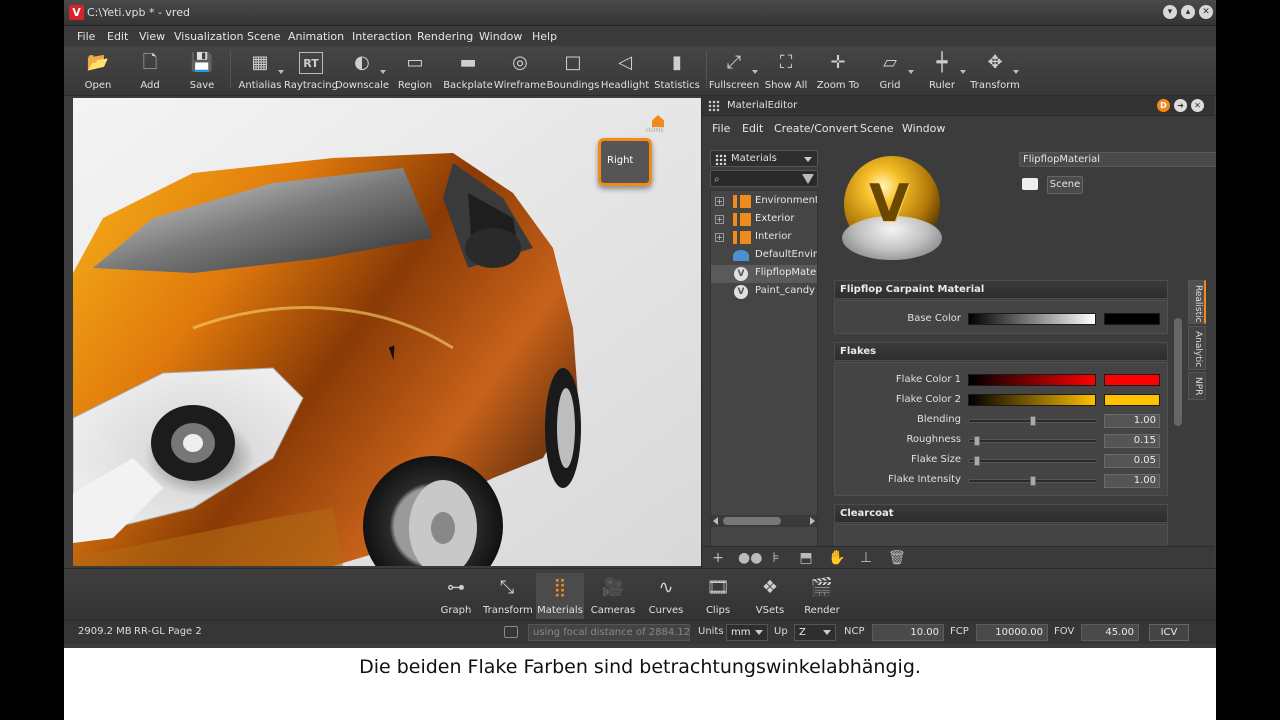 This screenshot has width=1280, height=720. I want to click on add-button: 🗋 Add, so click(150, 71).